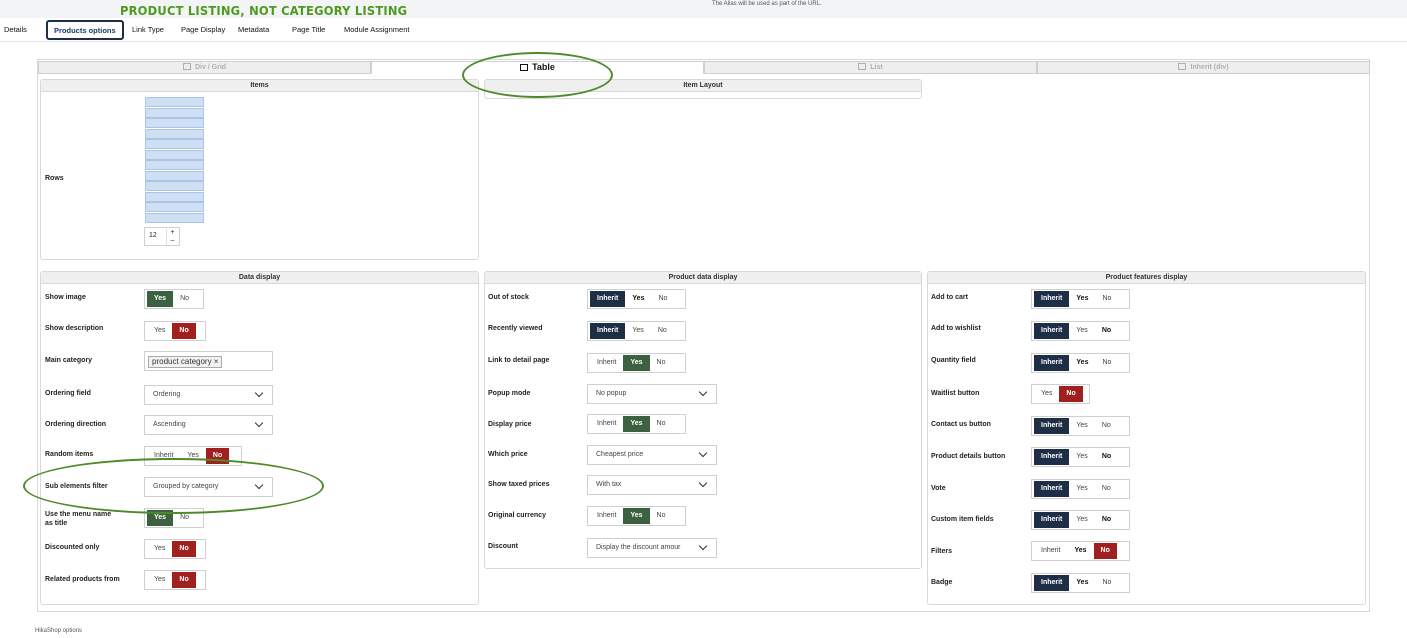  I want to click on which-price-select: Cheapest price, so click(652, 455).